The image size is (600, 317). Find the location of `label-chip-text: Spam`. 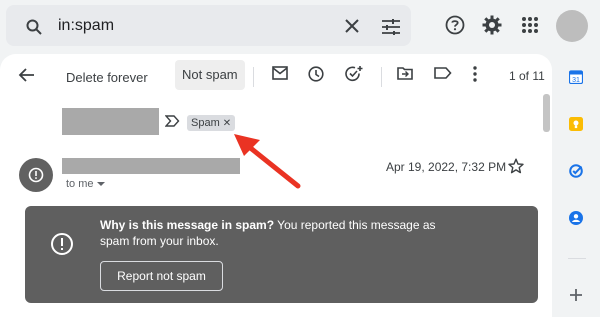

label-chip-text: Spam is located at coordinates (205, 123).